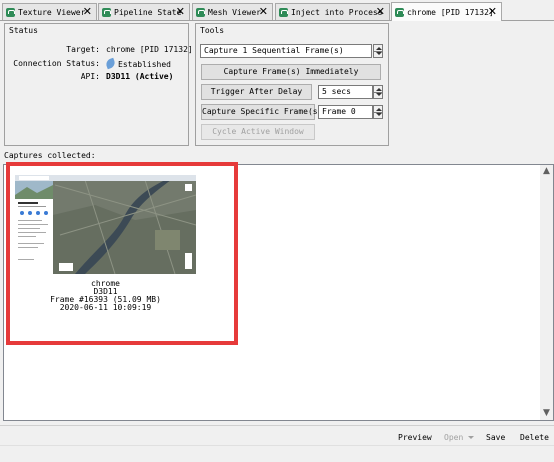  Describe the element at coordinates (534, 437) in the screenshot. I see `delete-button: Delete` at that location.